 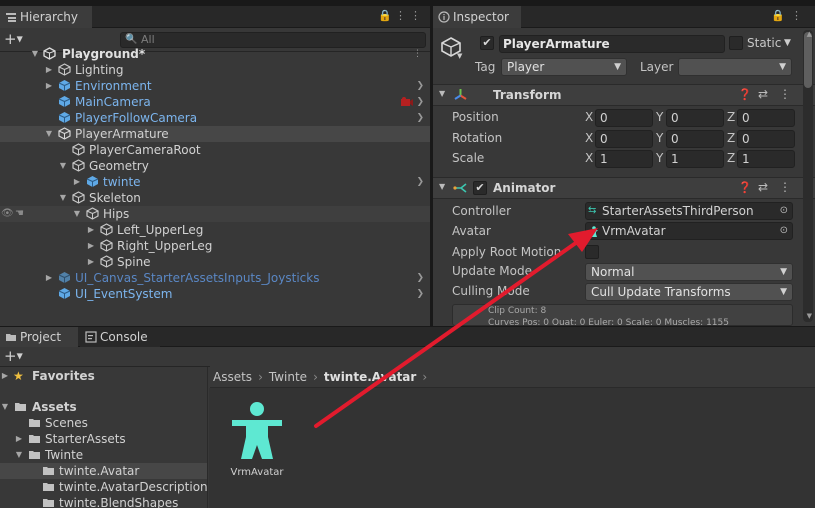 I want to click on folder-twinte-blendshapes: twinte.BlendShapes, so click(x=103, y=501).